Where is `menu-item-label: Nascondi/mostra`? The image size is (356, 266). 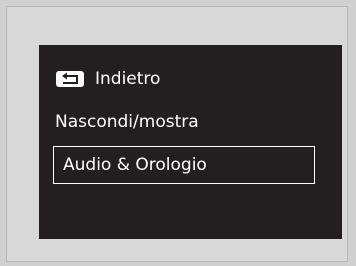
menu-item-label: Nascondi/mostra is located at coordinates (127, 122).